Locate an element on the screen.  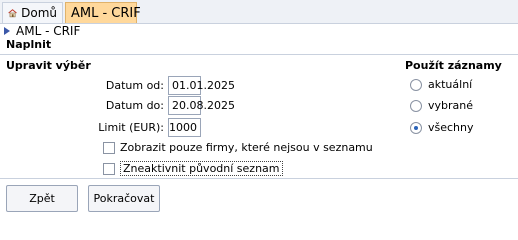
radio-all: všechny is located at coordinates (442, 127).